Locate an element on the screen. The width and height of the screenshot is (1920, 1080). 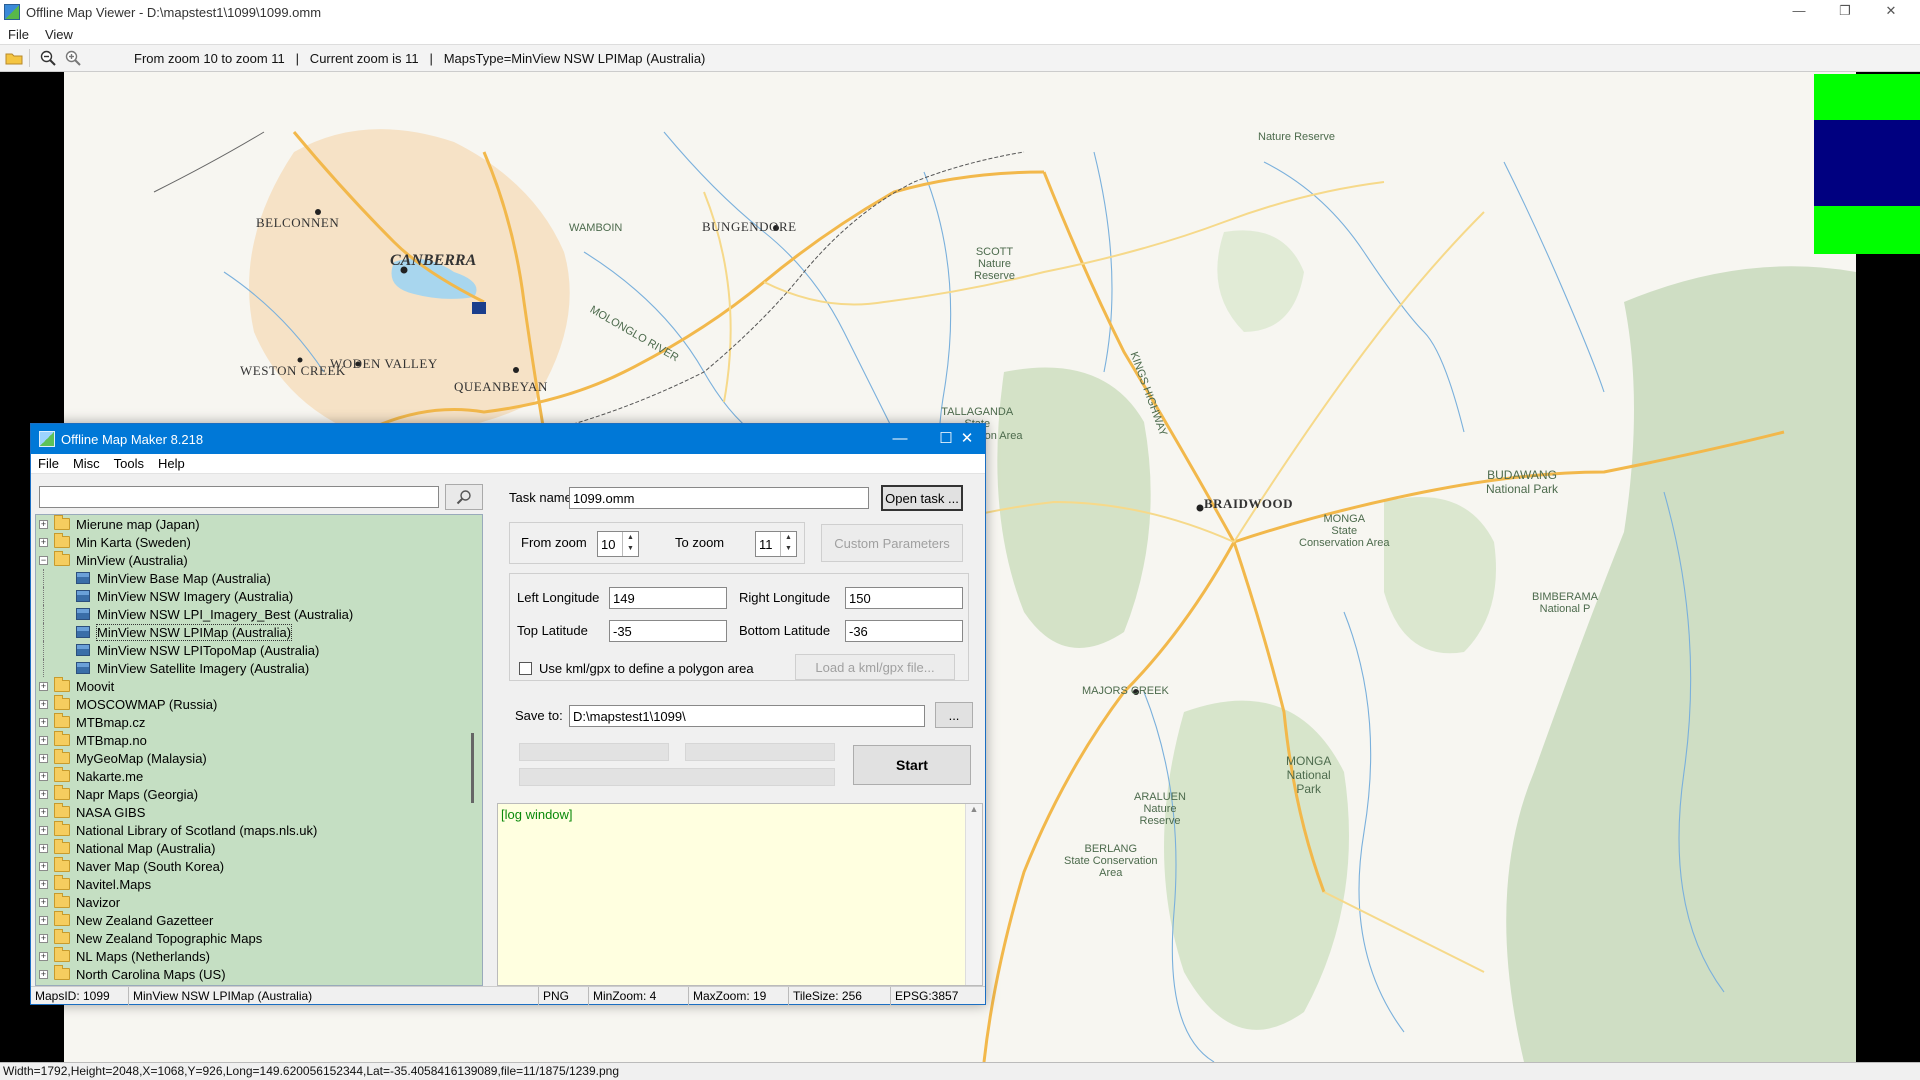
tree-map-item: MinView NSW LPITopoMap (Australia) is located at coordinates (259, 650).